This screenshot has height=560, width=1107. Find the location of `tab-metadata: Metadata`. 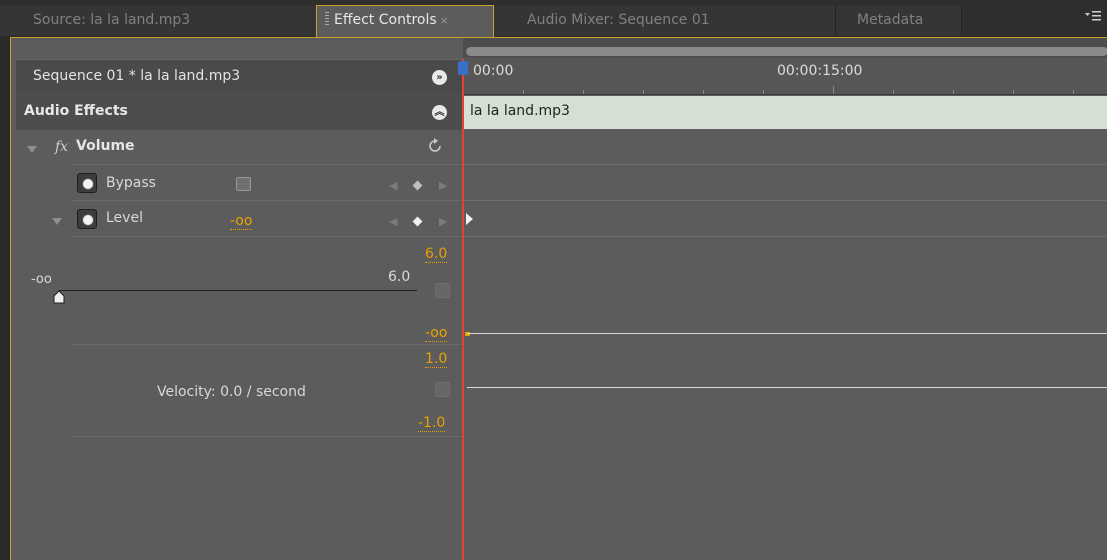

tab-metadata: Metadata is located at coordinates (899, 21).